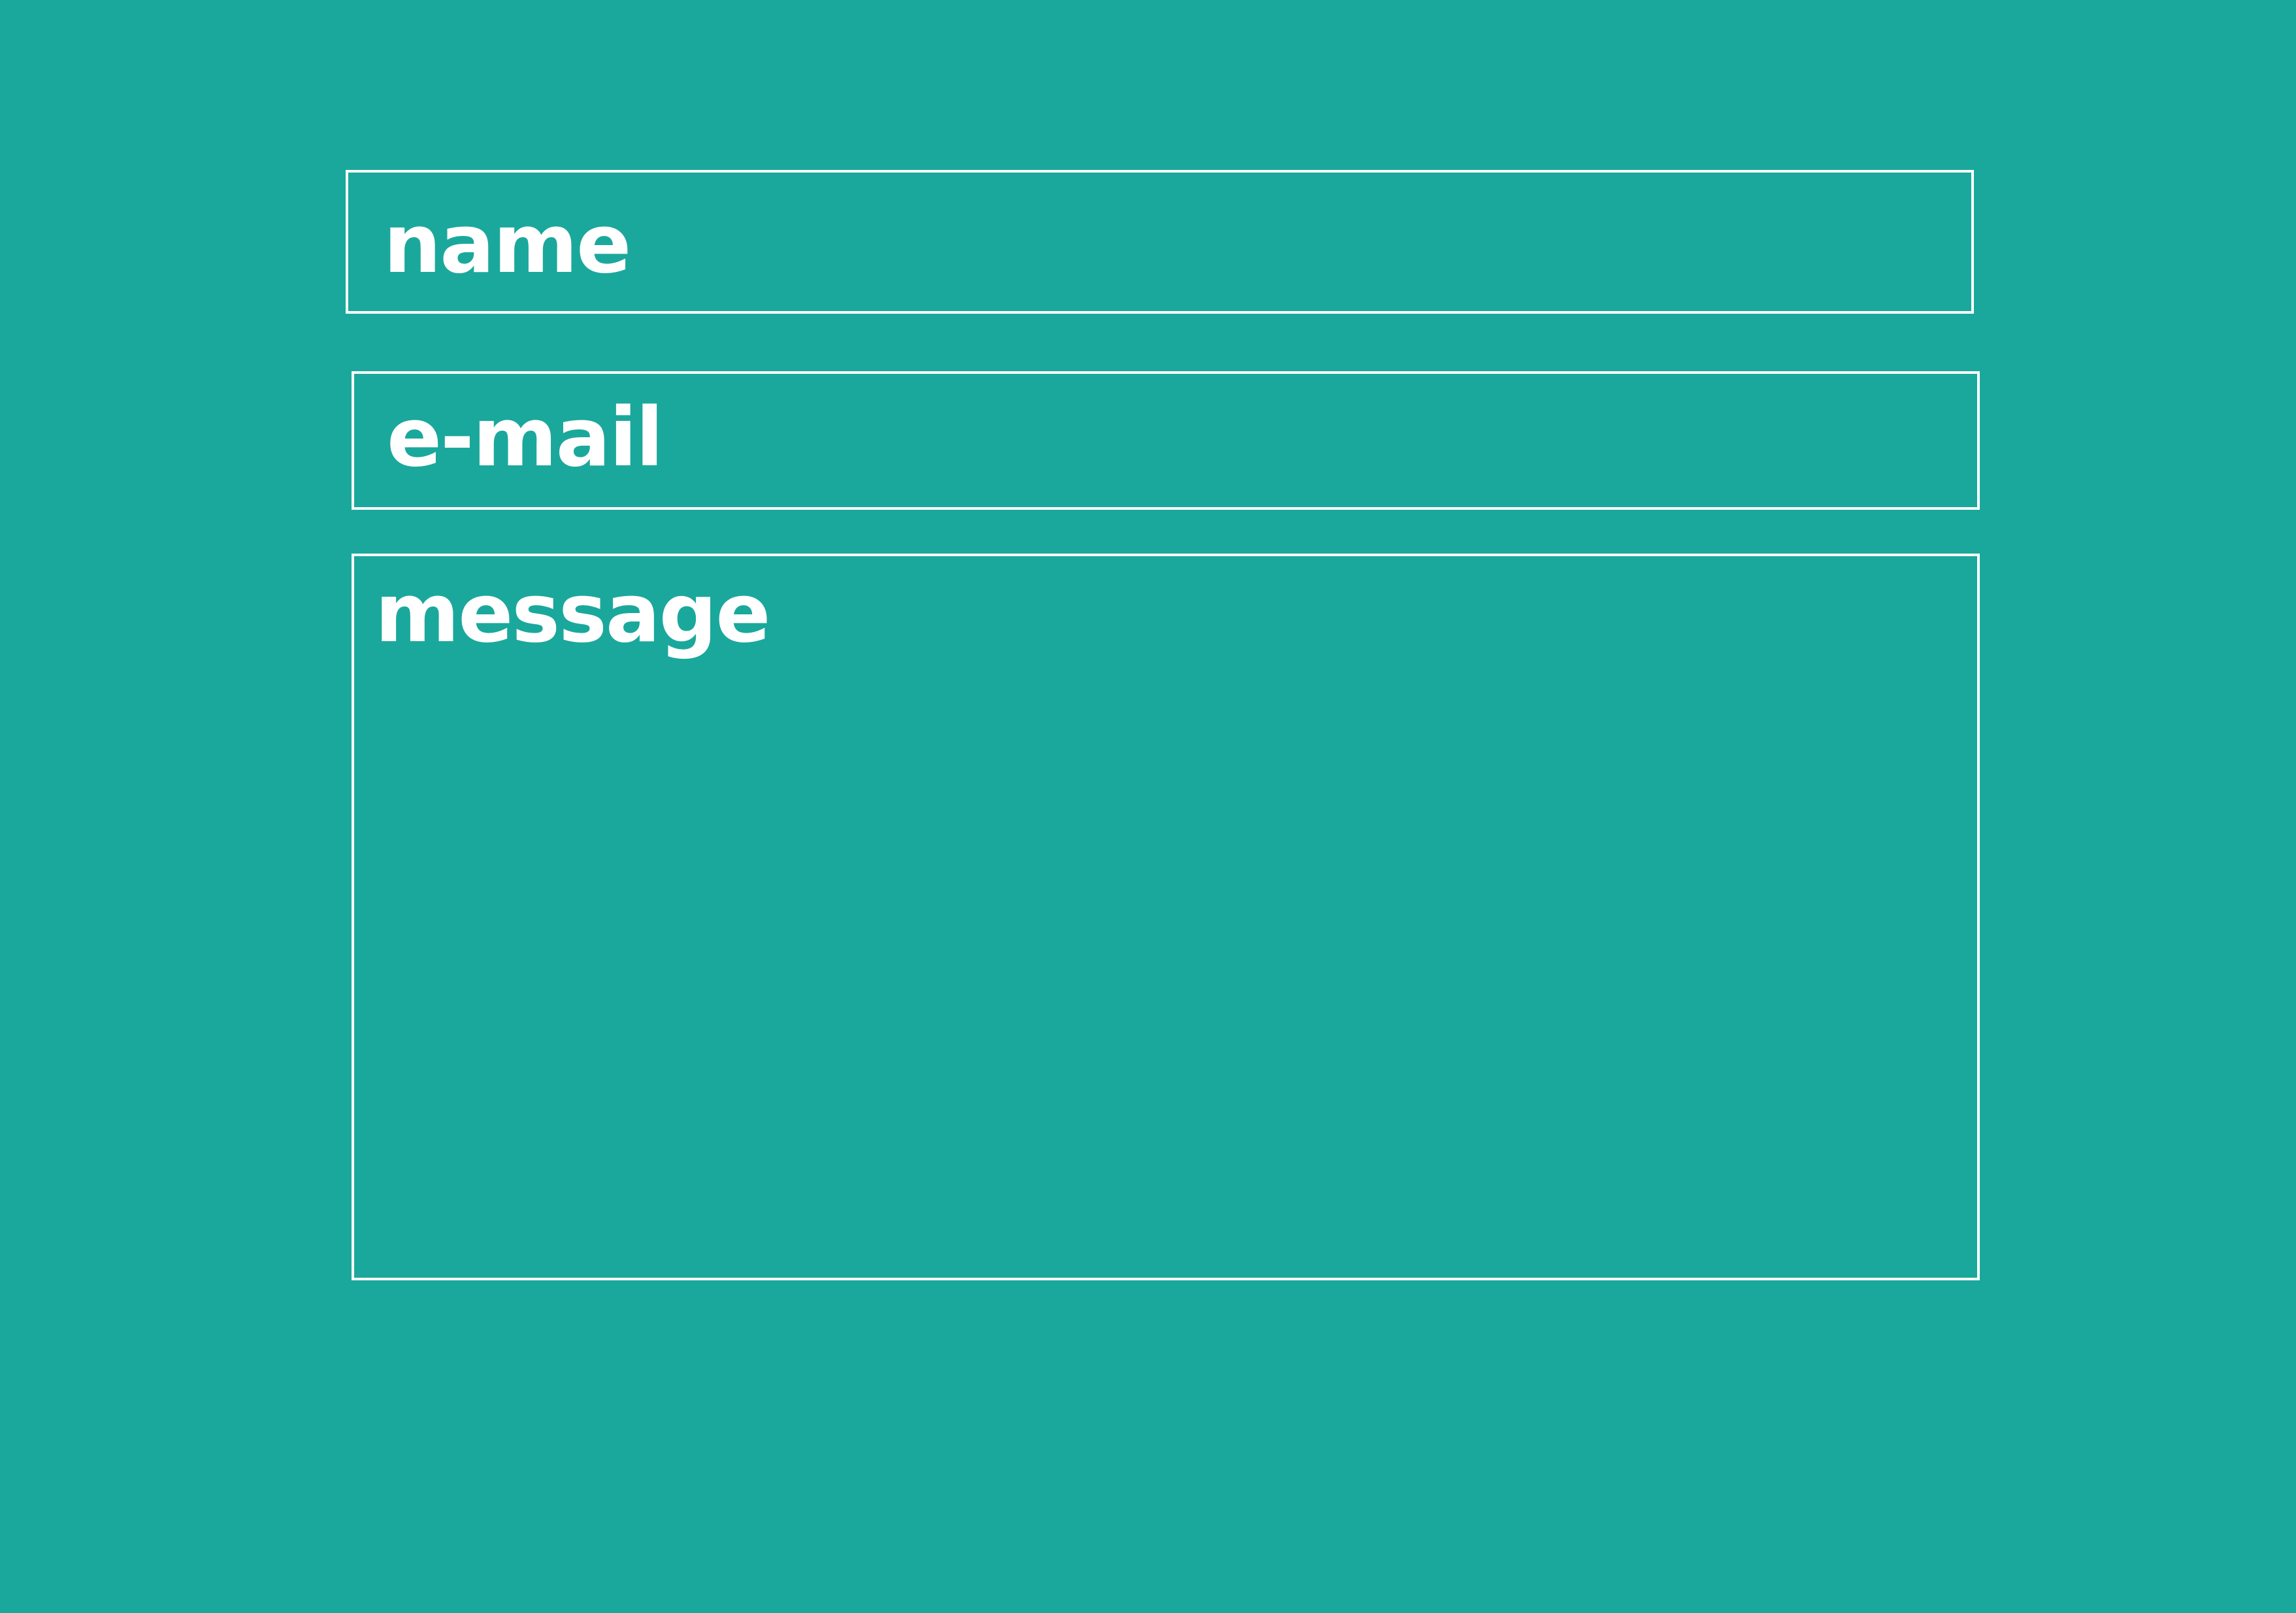  Describe the element at coordinates (507, 244) in the screenshot. I see `name-placeholder: name` at that location.